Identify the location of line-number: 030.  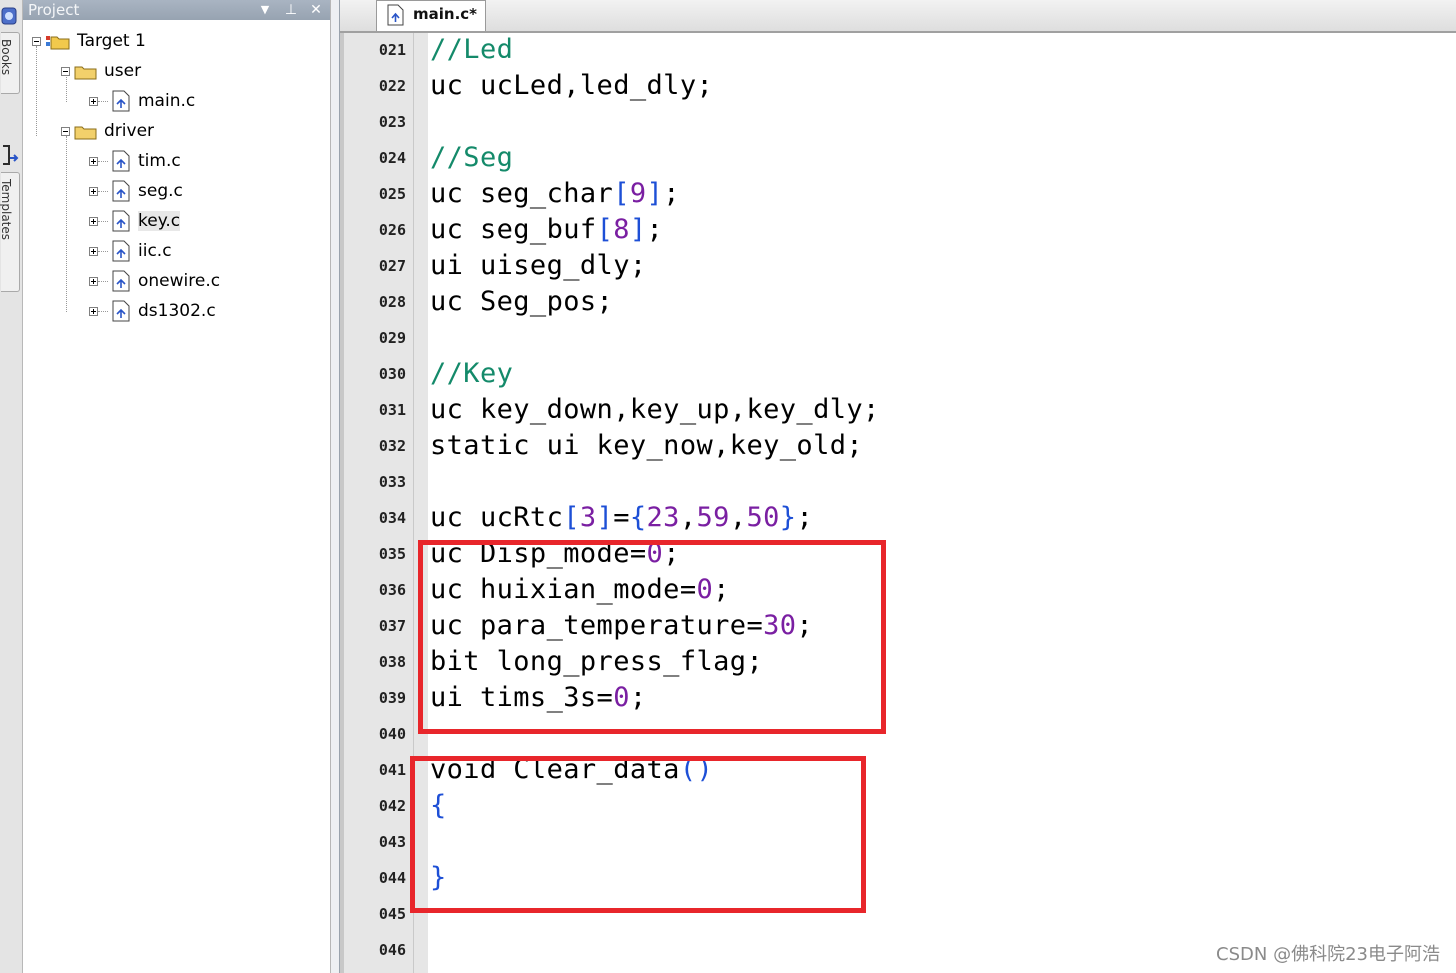
(392, 374).